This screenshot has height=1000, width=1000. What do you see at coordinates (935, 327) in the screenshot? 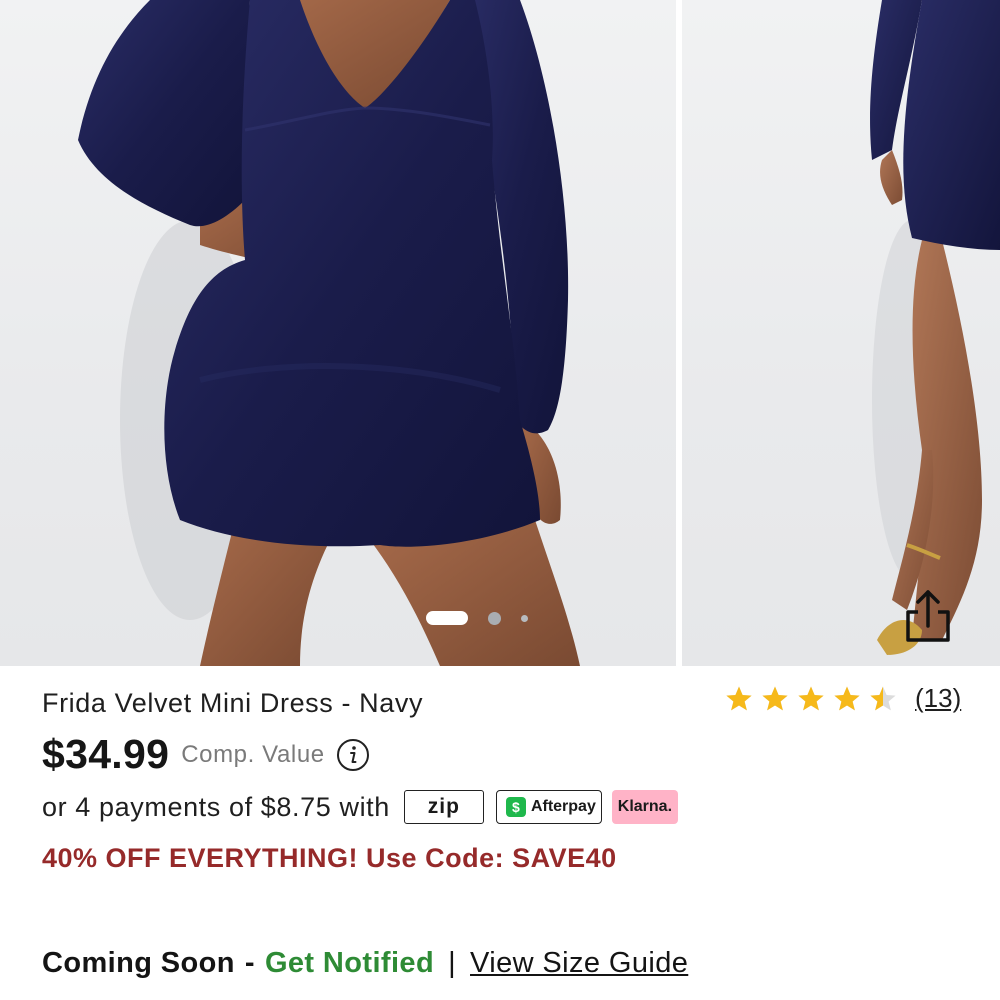
I see `dress-side-photo` at bounding box center [935, 327].